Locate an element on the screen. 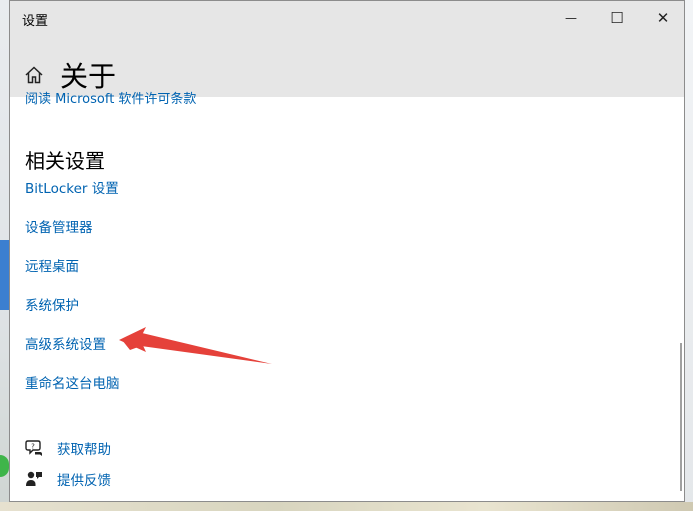  rename-pc-link: 重命名这台电脑 is located at coordinates (72, 382).